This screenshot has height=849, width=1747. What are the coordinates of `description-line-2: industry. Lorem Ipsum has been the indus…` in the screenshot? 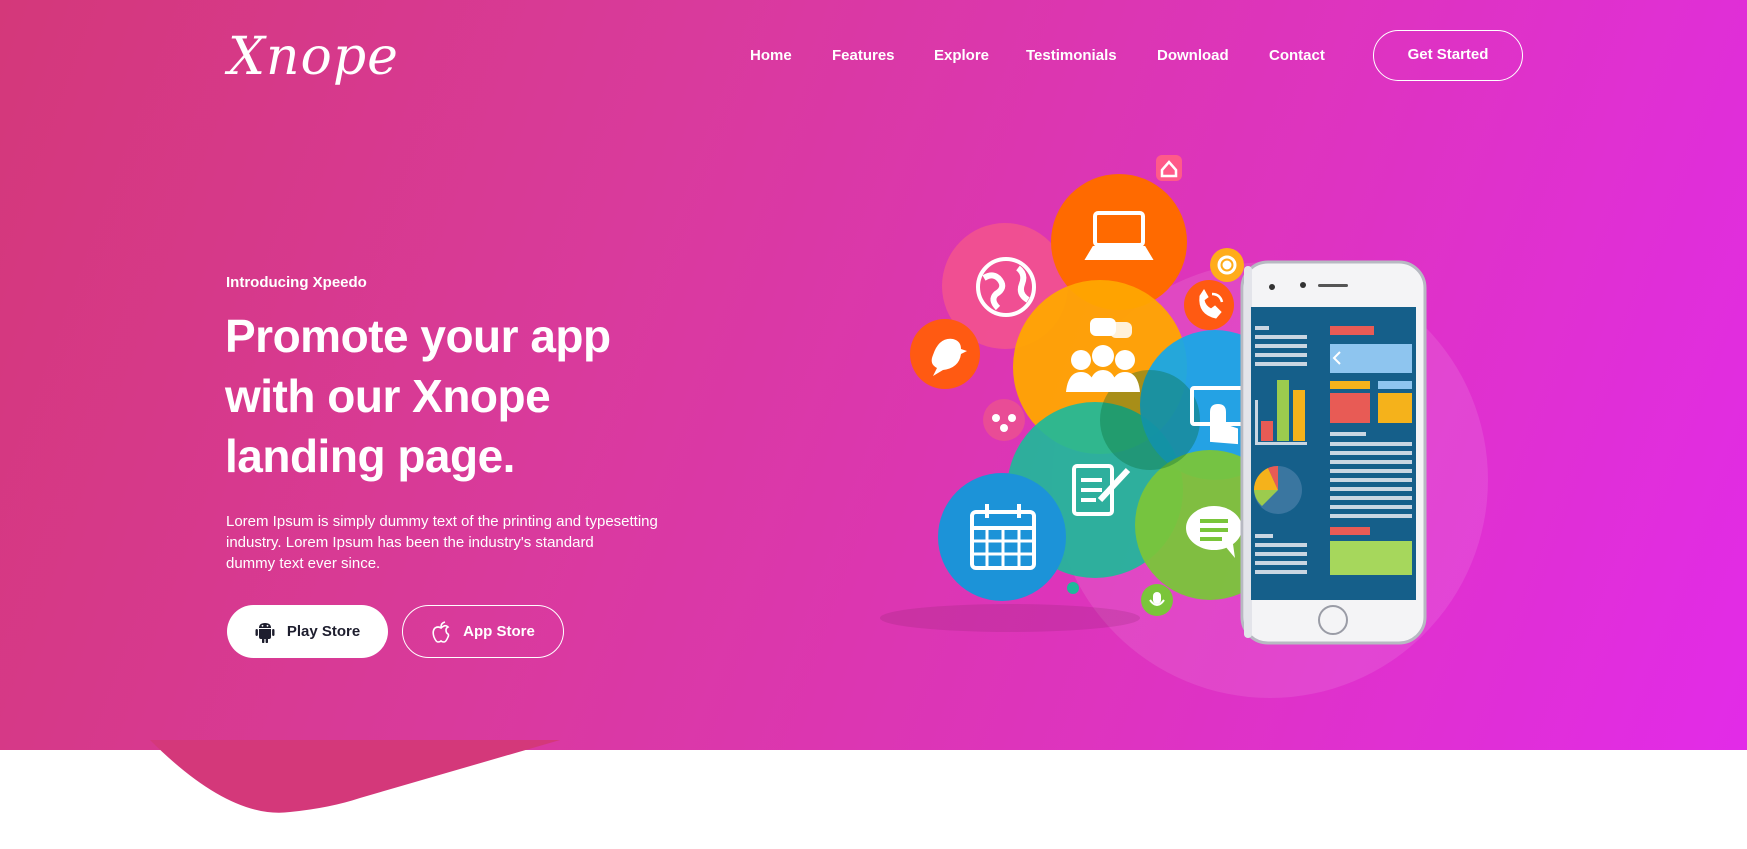 It's located at (410, 542).